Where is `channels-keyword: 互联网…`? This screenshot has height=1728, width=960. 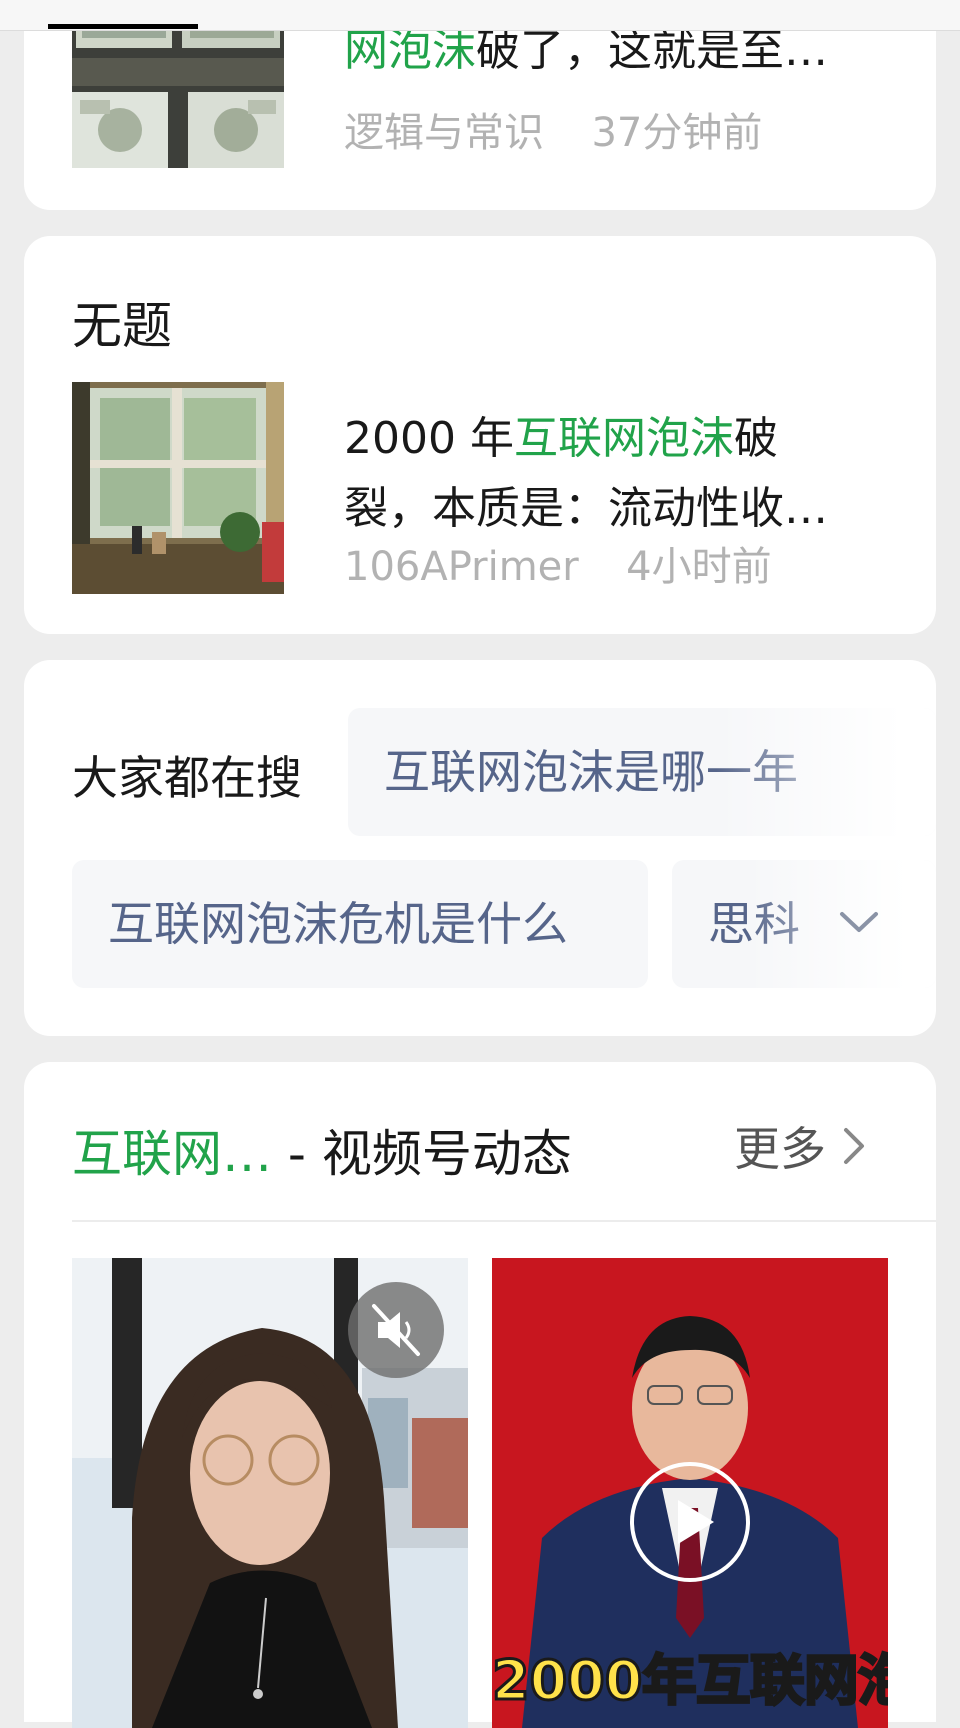
channels-keyword: 互联网… is located at coordinates (172, 1154).